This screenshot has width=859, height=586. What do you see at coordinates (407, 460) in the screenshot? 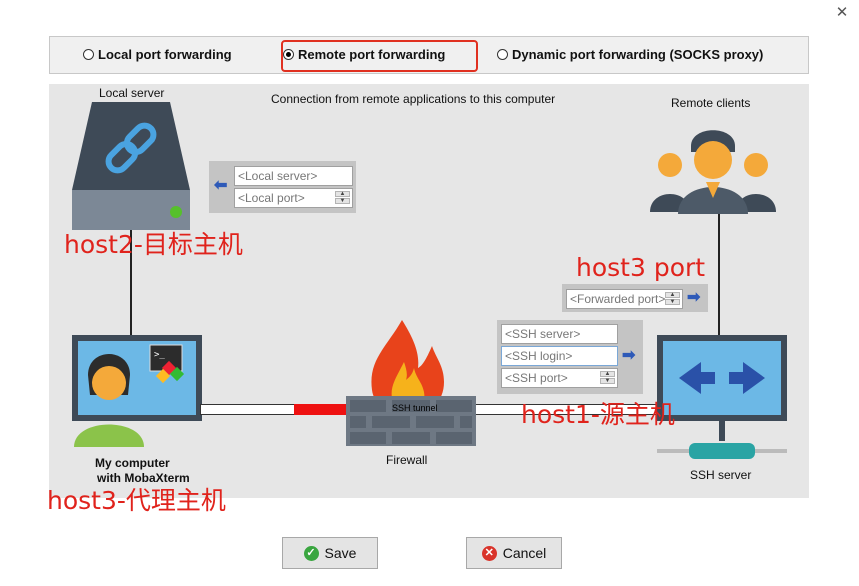
I see `firewall-label: Firewall` at bounding box center [407, 460].